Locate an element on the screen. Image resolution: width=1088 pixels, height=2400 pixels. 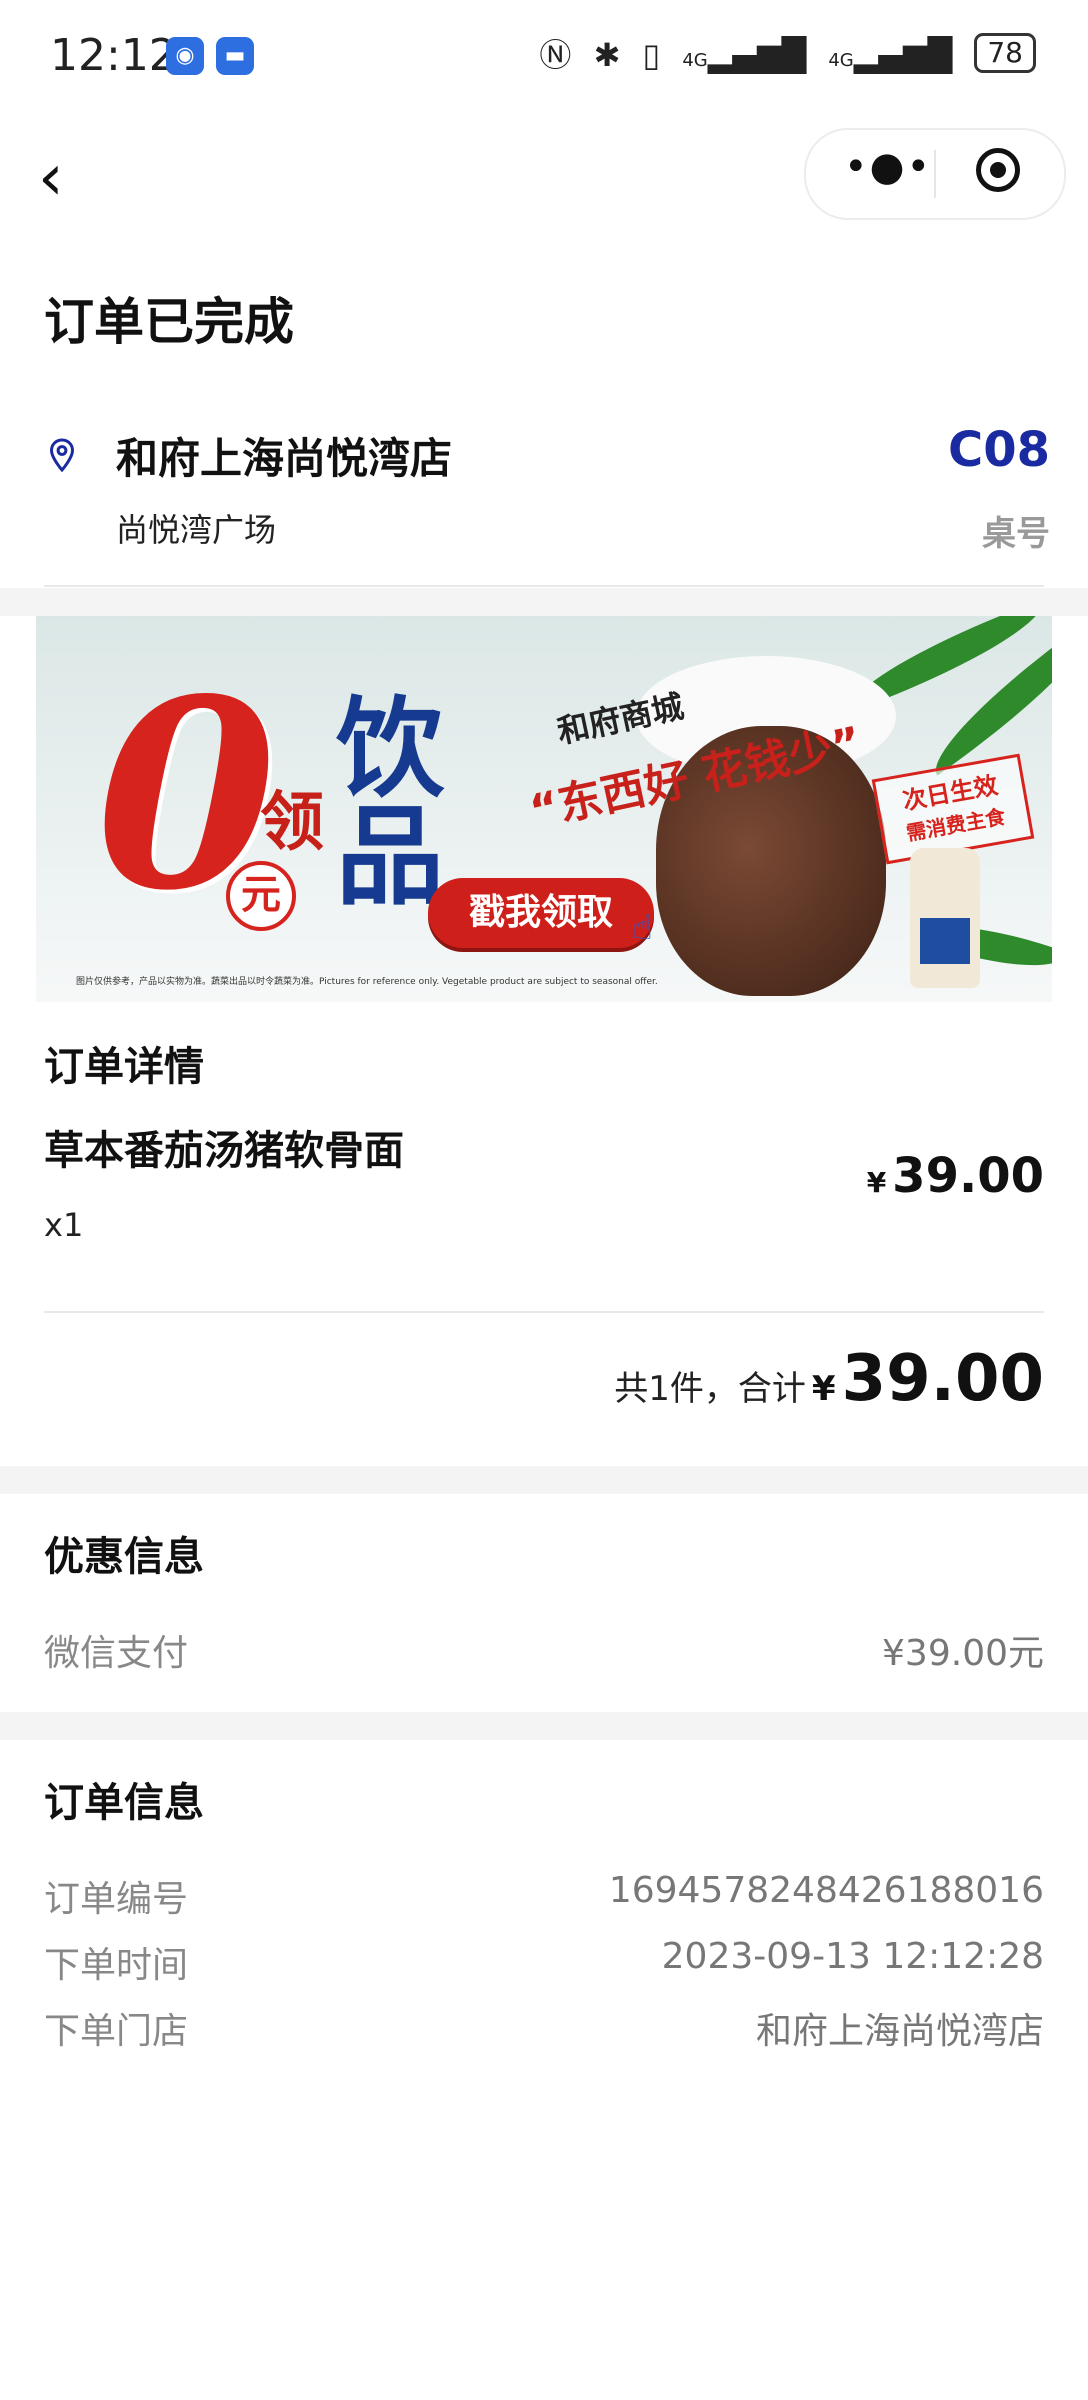
total-label: 共1件，合计 is located at coordinates (710, 1389).